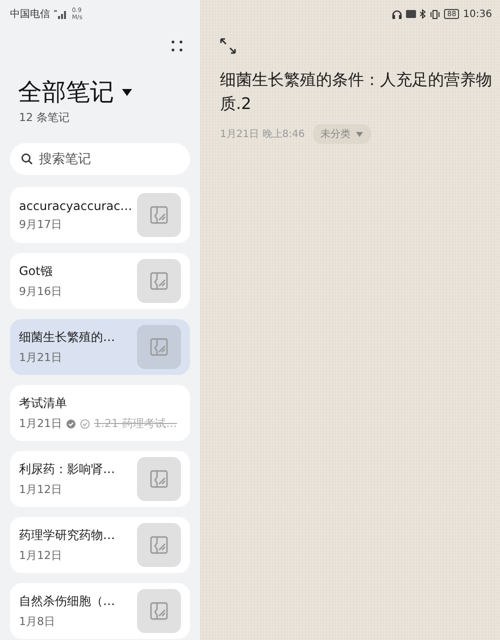  Describe the element at coordinates (44, 117) in the screenshot. I see `note-count: 12 条笔记` at that location.